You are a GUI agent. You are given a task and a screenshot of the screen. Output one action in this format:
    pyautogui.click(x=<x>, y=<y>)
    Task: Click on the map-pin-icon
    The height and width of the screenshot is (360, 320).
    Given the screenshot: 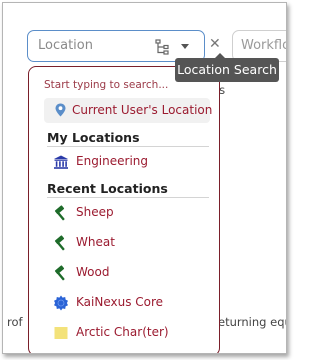 What is the action you would take?
    pyautogui.click(x=60, y=110)
    